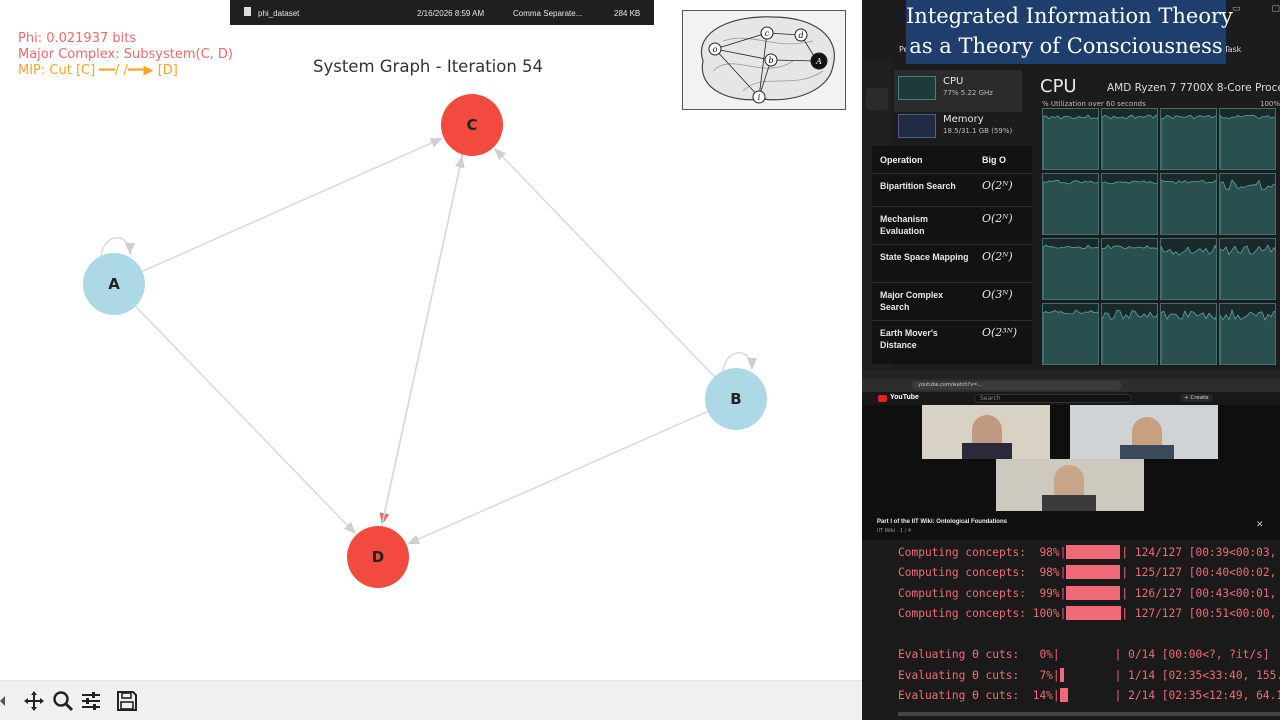 This screenshot has height=720, width=1280. What do you see at coordinates (378, 557) in the screenshot?
I see `node-label-d: D` at bounding box center [378, 557].